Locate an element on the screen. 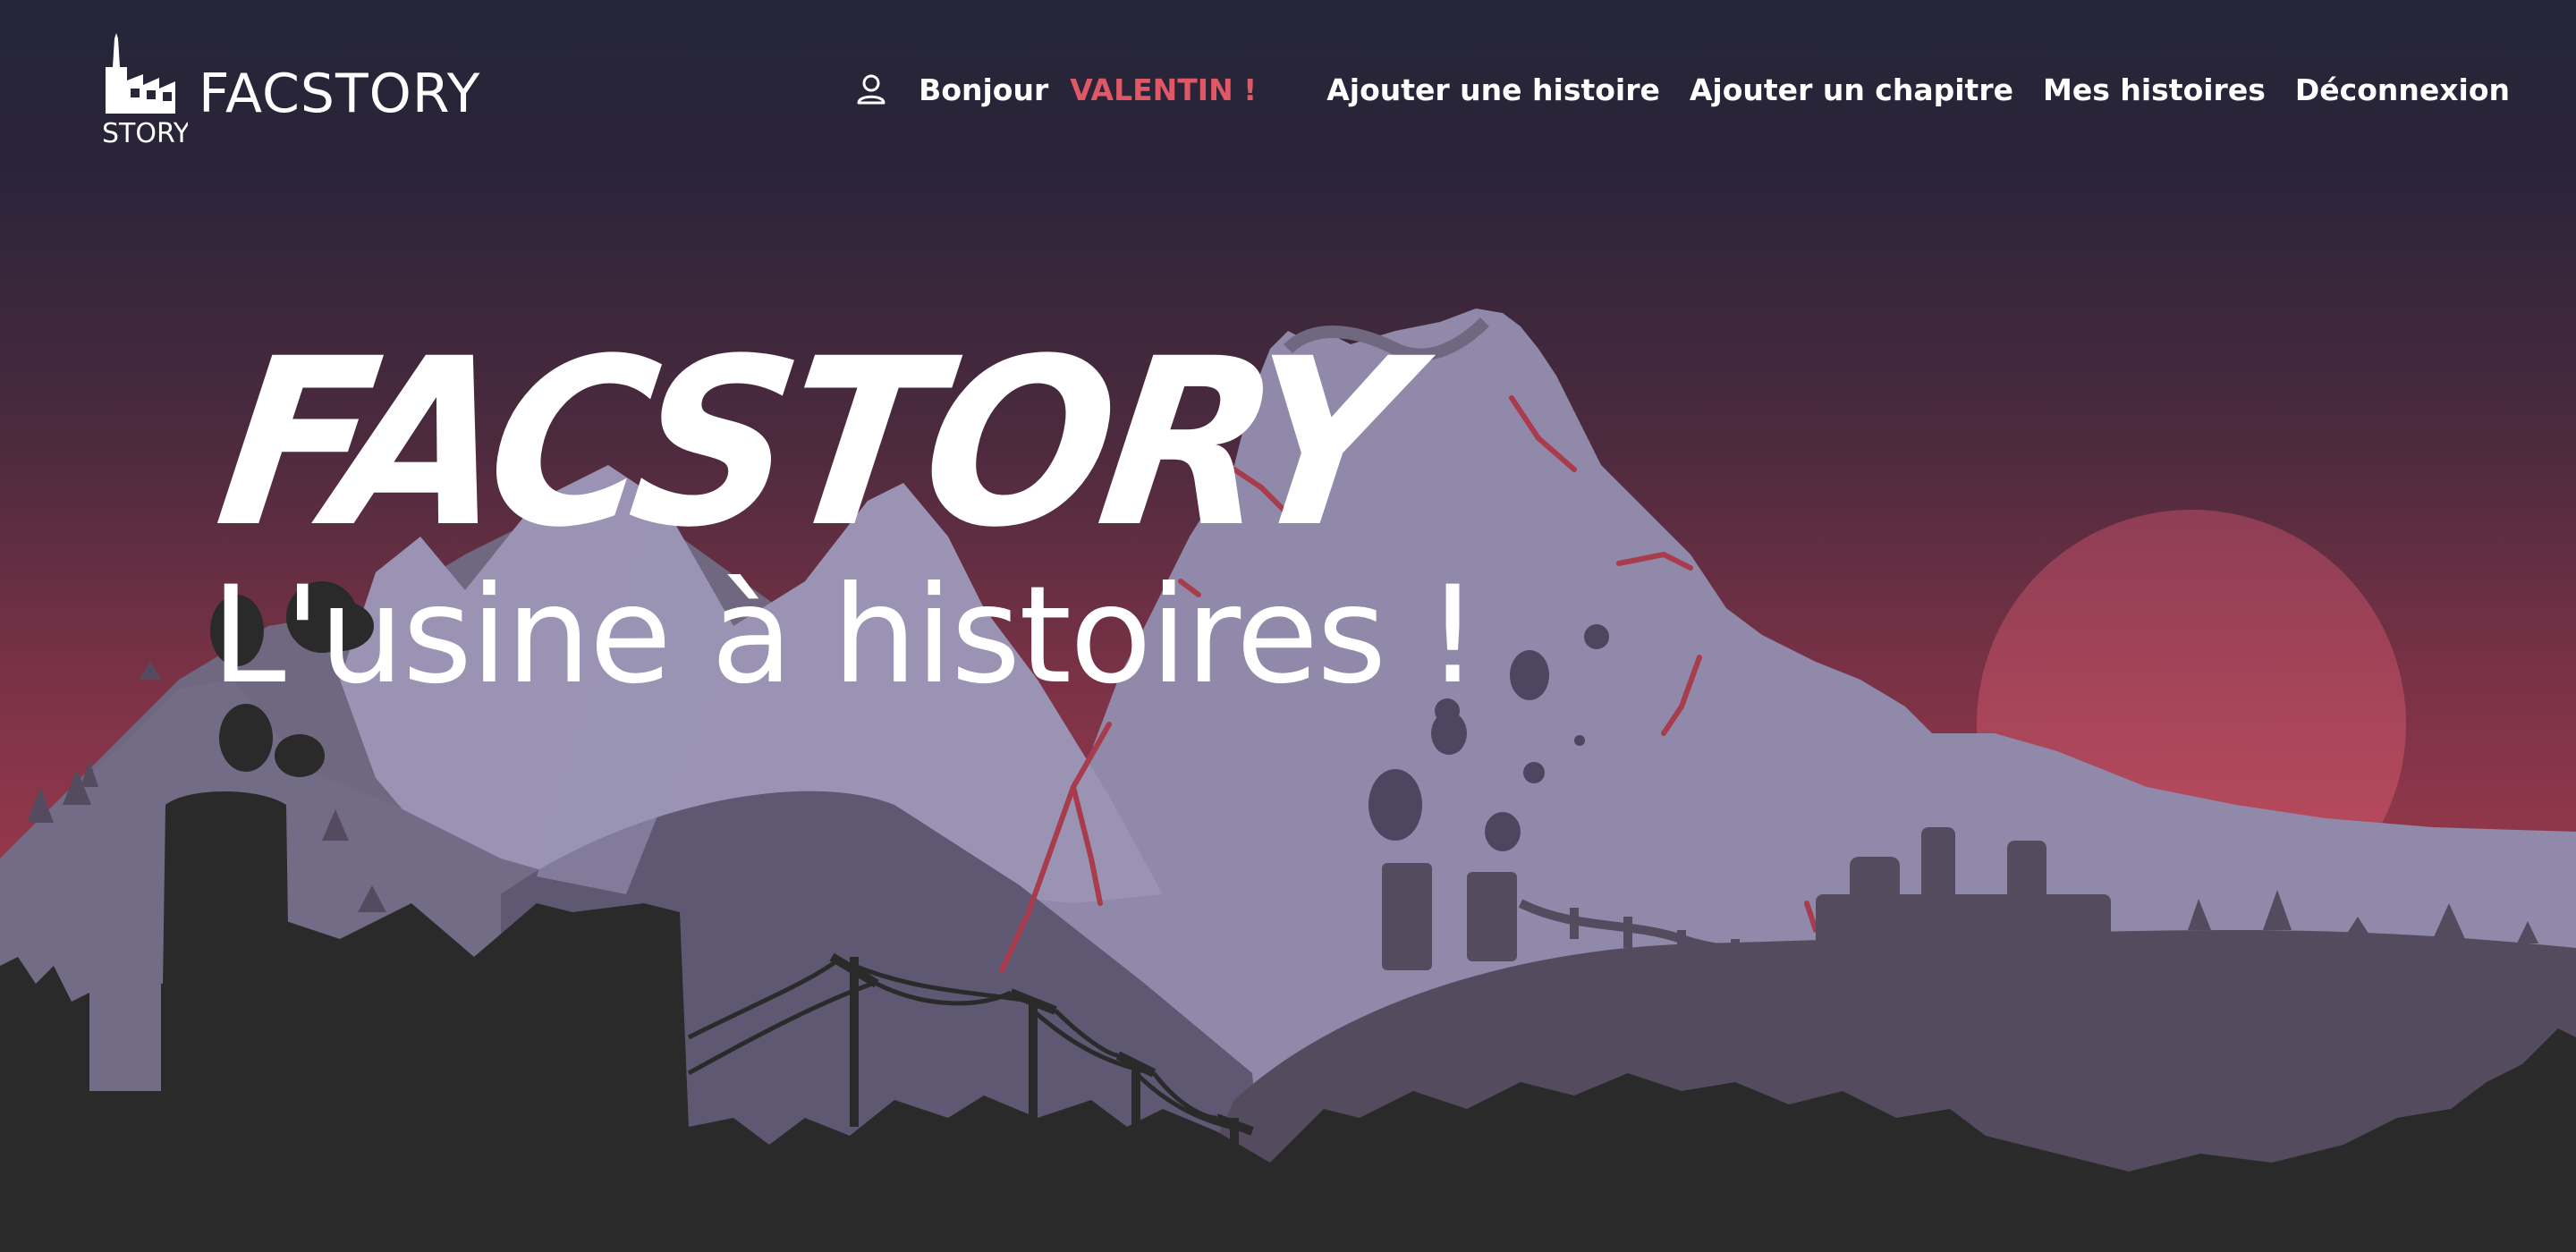 This screenshot has width=2576, height=1252. svg-text: STORY is located at coordinates (145, 133).